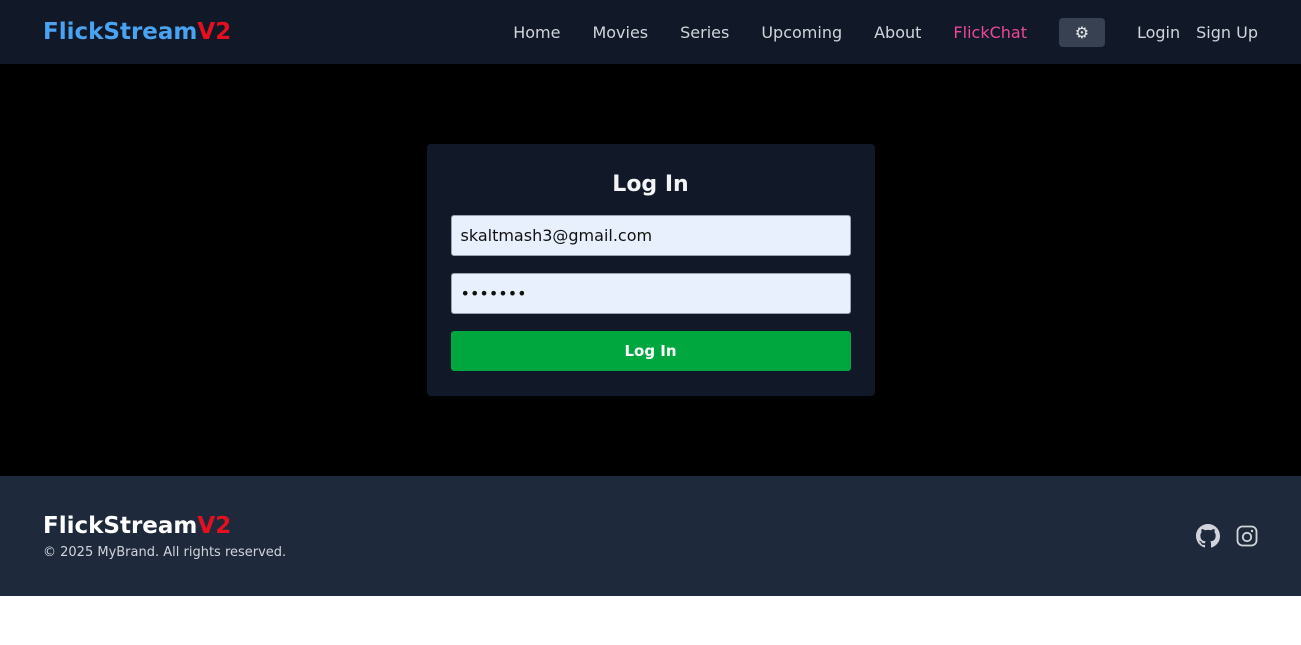 The width and height of the screenshot is (1301, 645). I want to click on instagram-icon, so click(1247, 536).